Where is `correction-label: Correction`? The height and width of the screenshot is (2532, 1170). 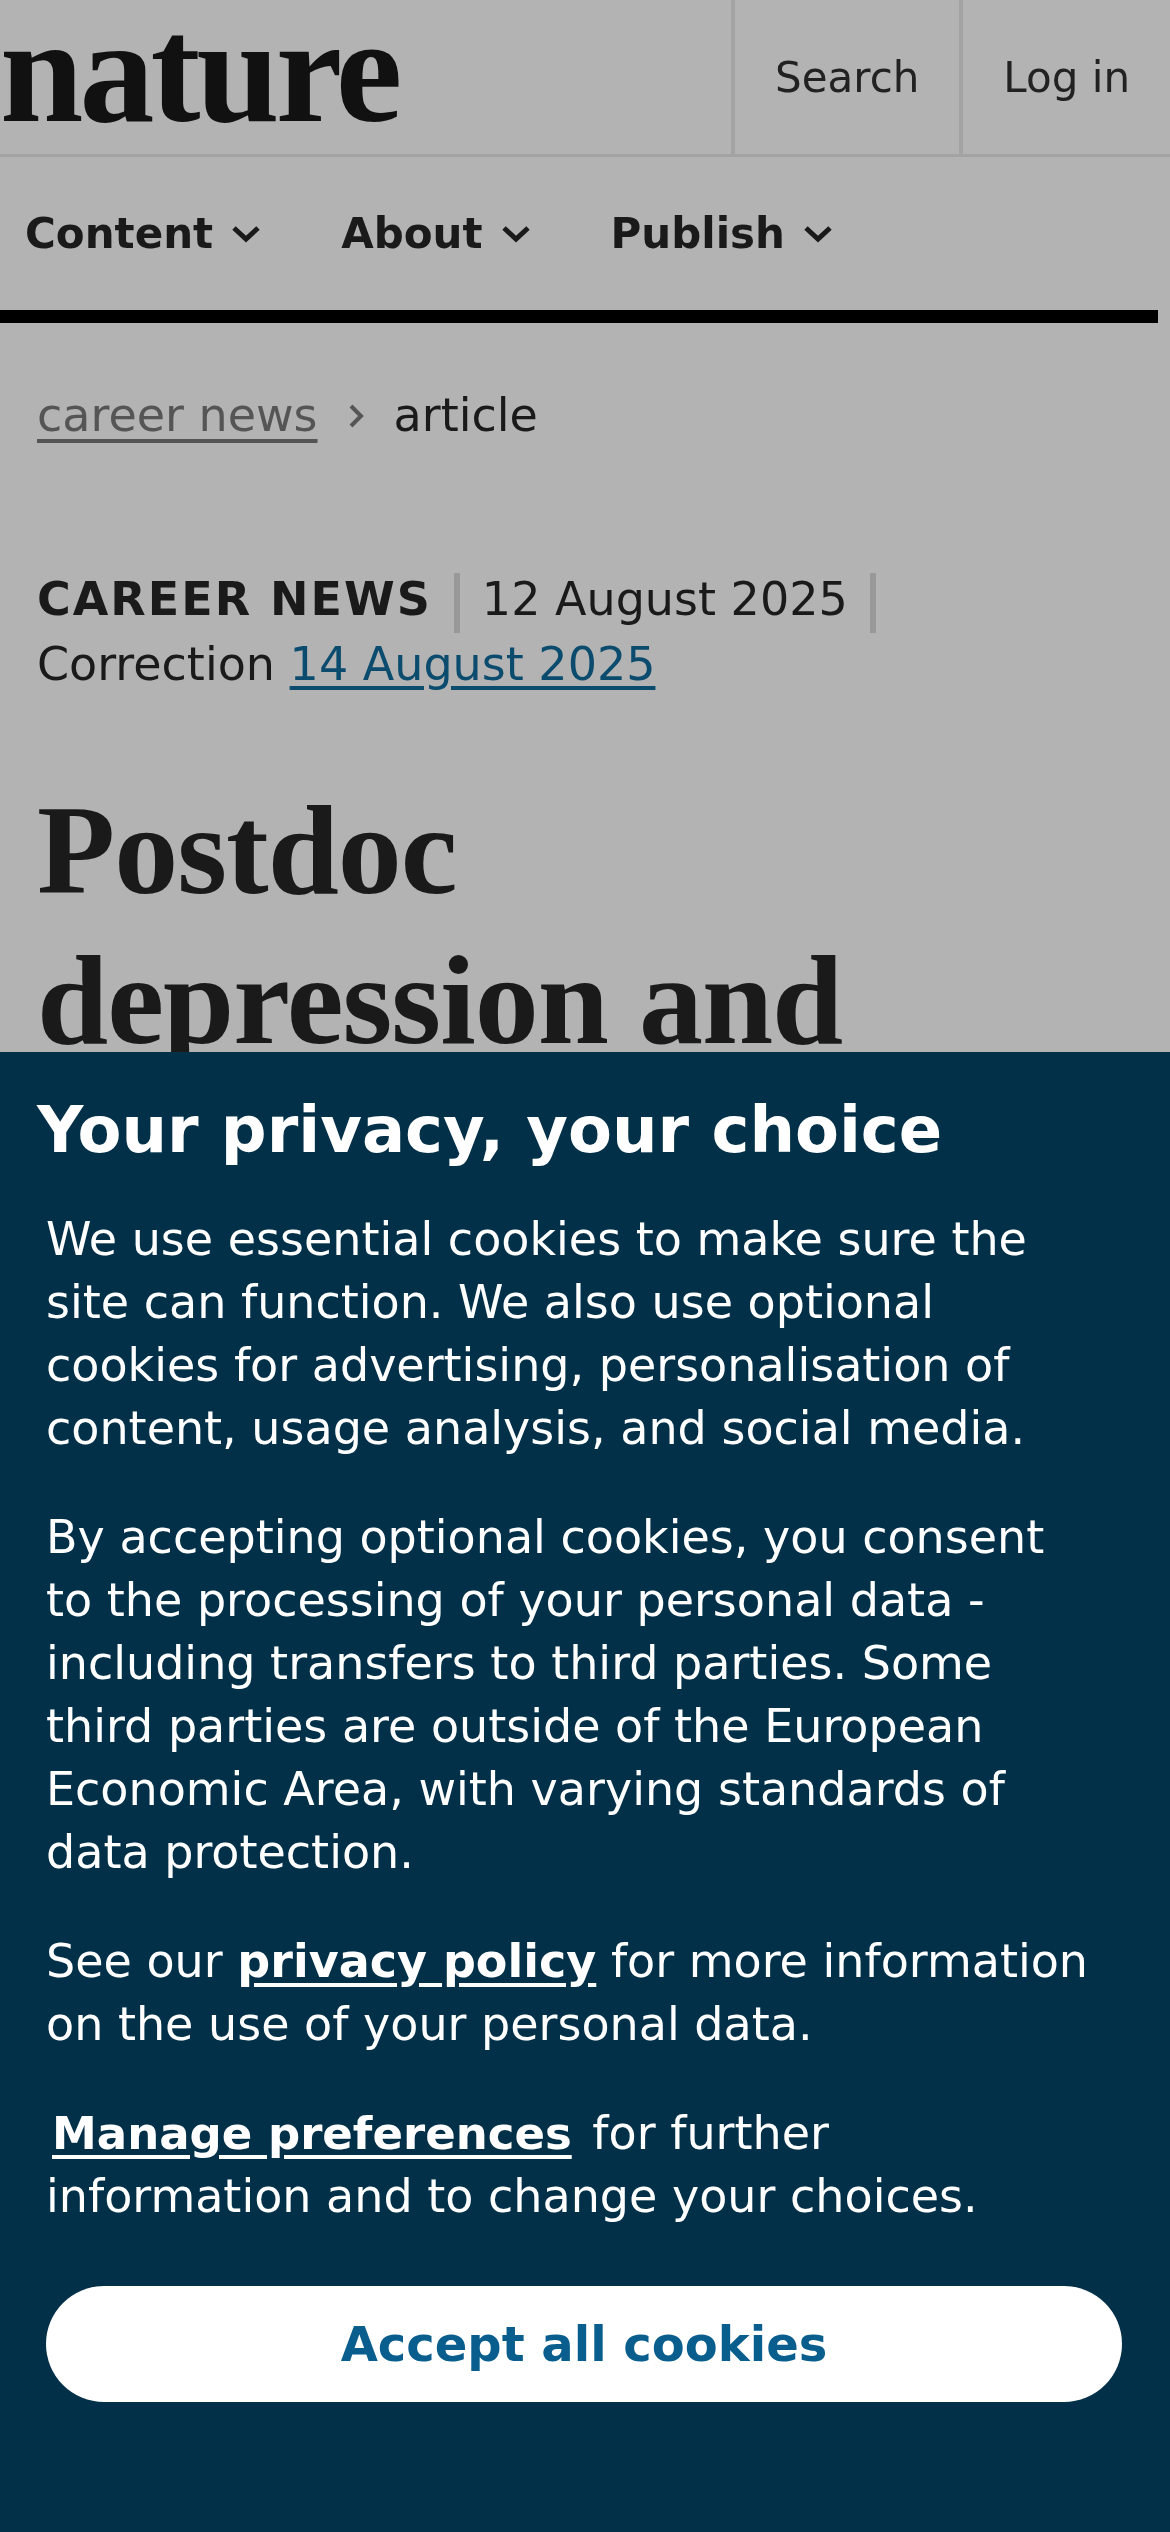 correction-label: Correction is located at coordinates (156, 663).